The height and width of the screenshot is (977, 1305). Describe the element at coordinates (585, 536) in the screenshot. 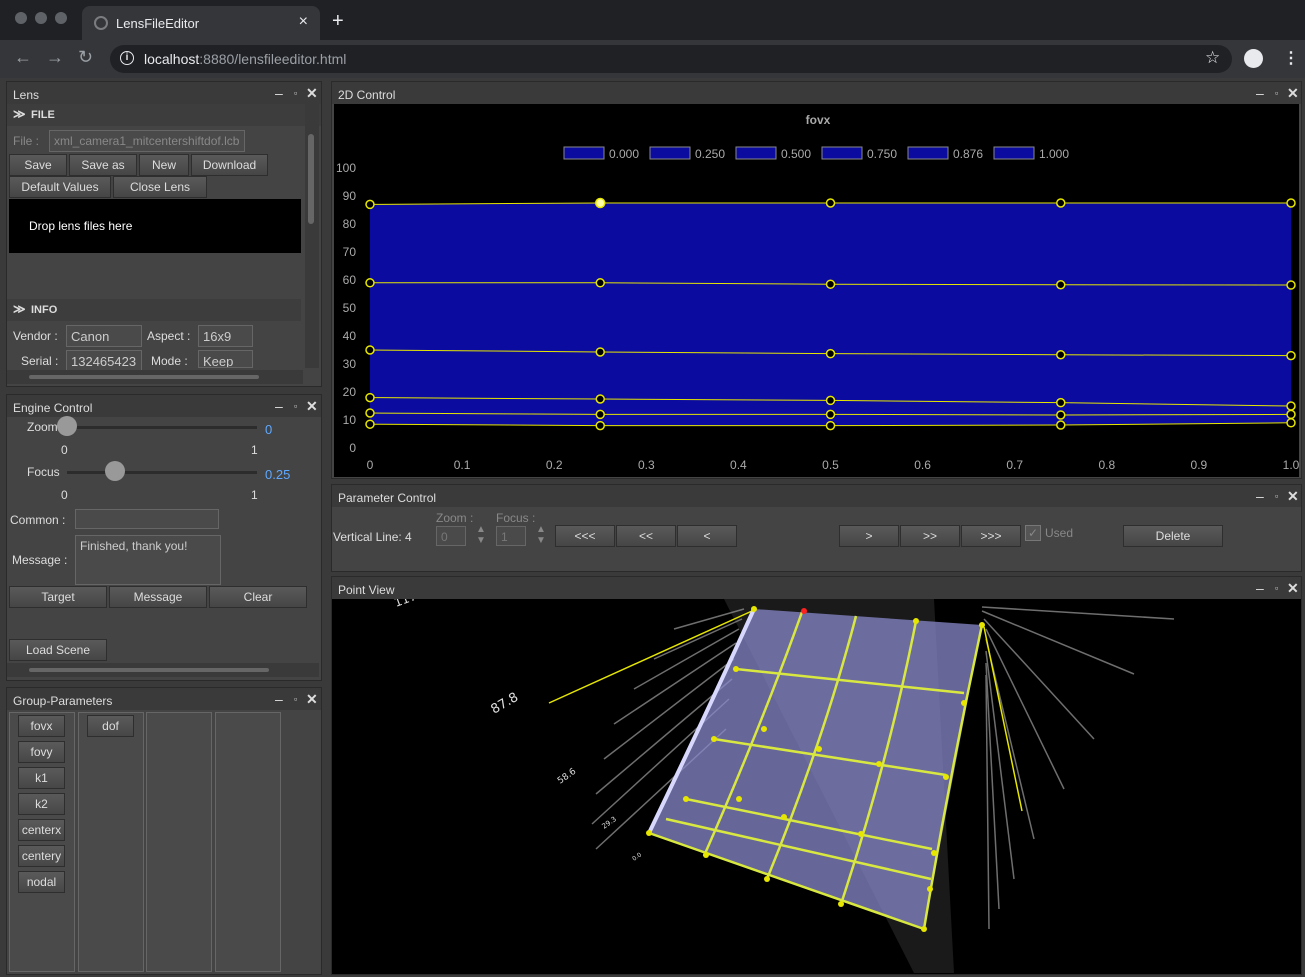

I see `first-button: <<<` at that location.